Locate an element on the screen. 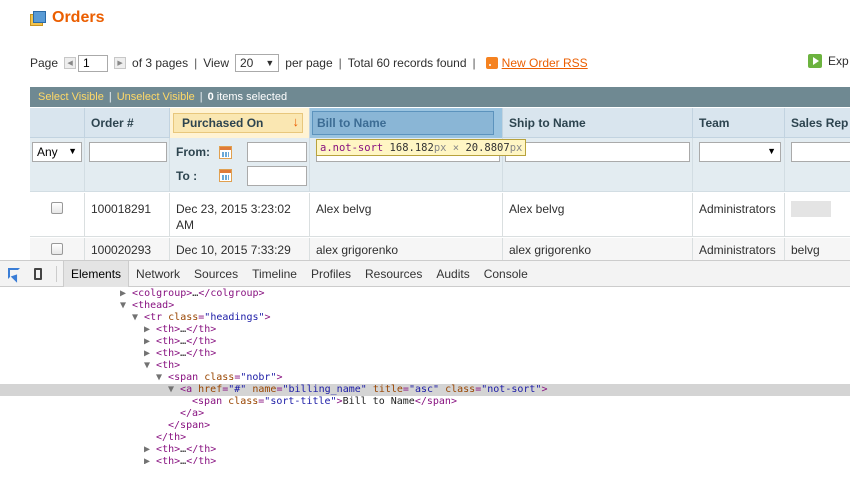  from-label: From: is located at coordinates (193, 152).